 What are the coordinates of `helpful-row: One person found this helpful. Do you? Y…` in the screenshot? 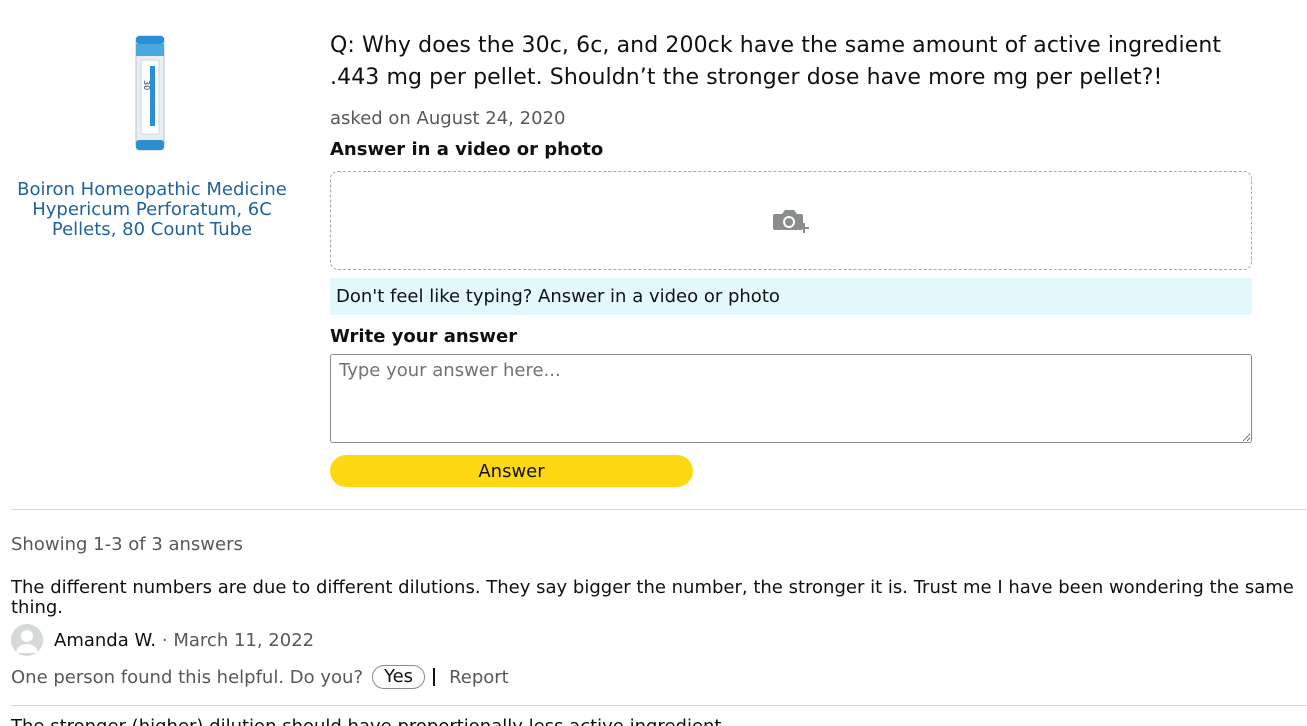 It's located at (656, 677).